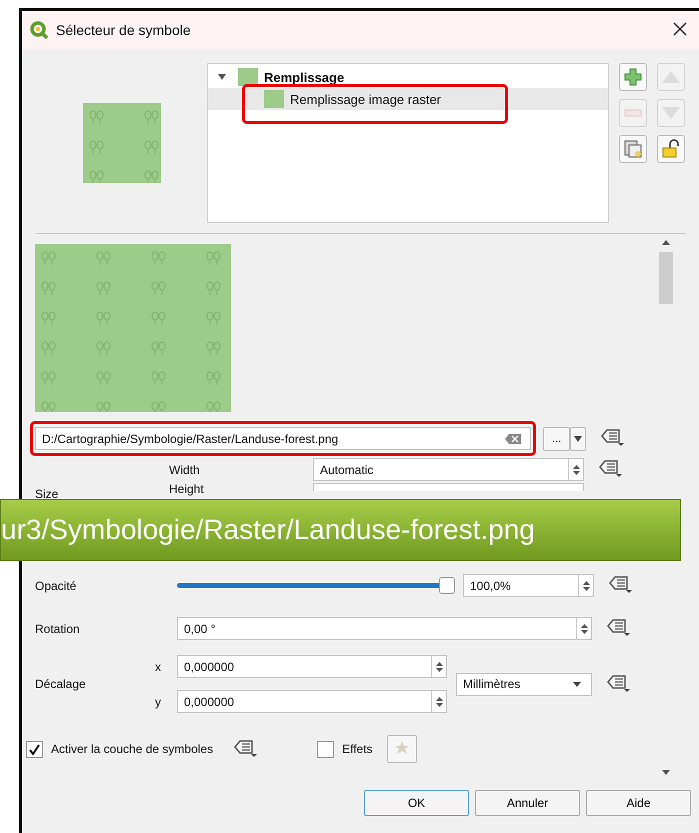 The image size is (699, 833). I want to click on dialog-button: Annuler, so click(527, 803).